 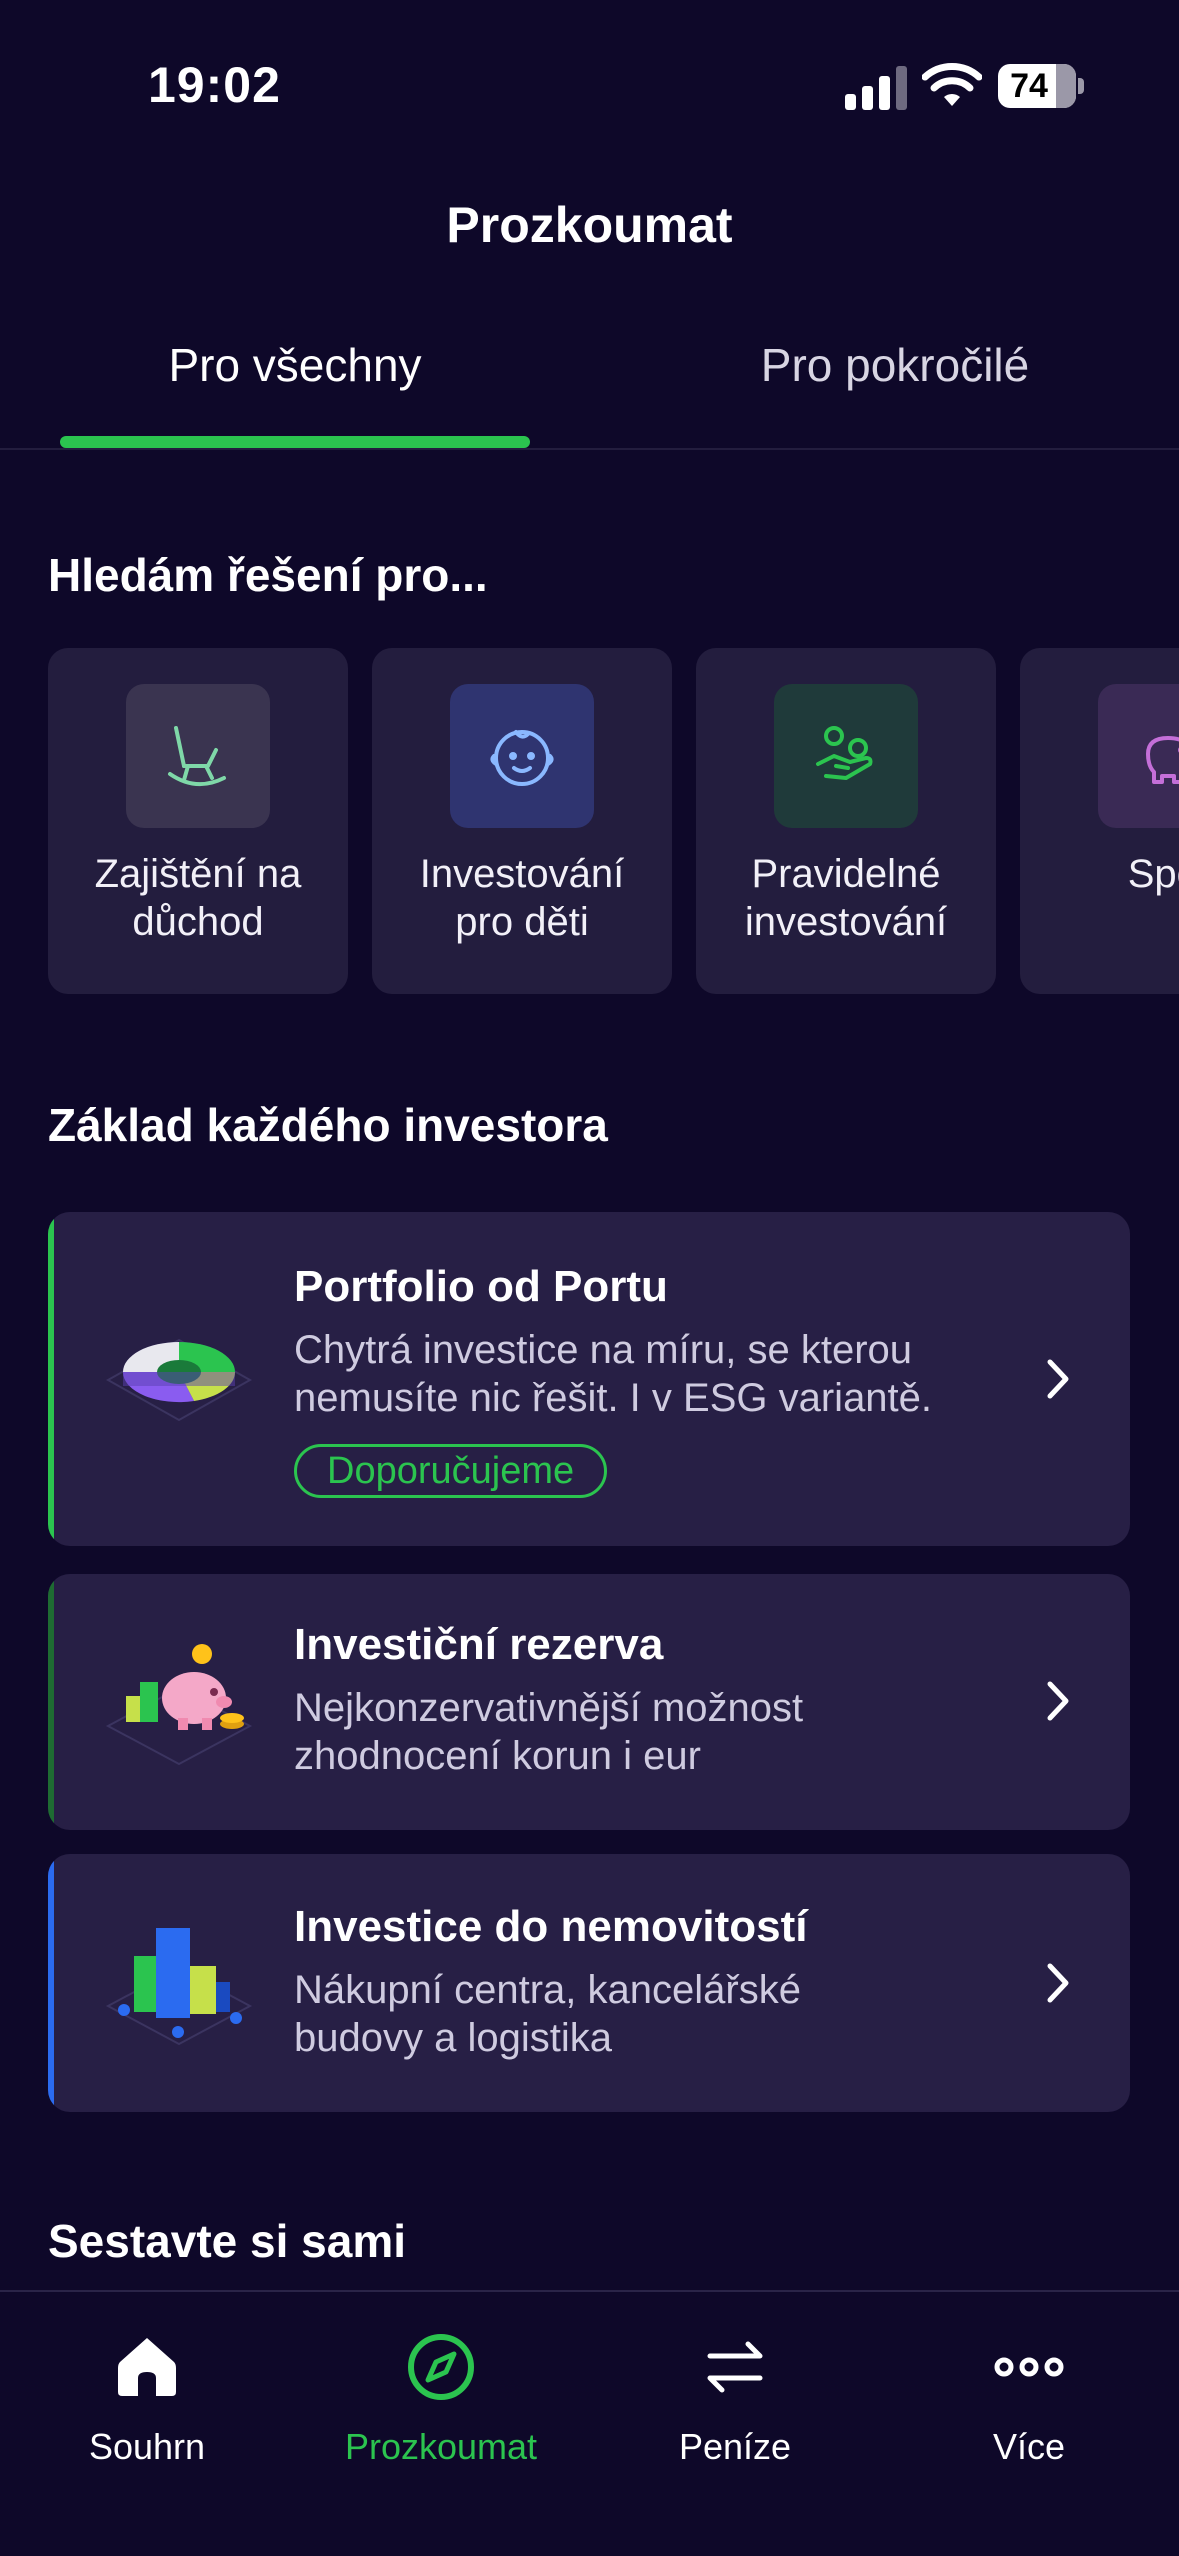 I want to click on piggy-bank-illustration, so click(x=179, y=1705).